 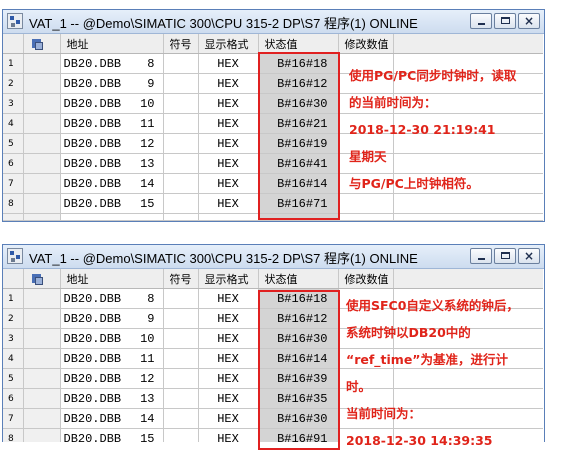 I want to click on address-offset: 10, so click(x=147, y=338).